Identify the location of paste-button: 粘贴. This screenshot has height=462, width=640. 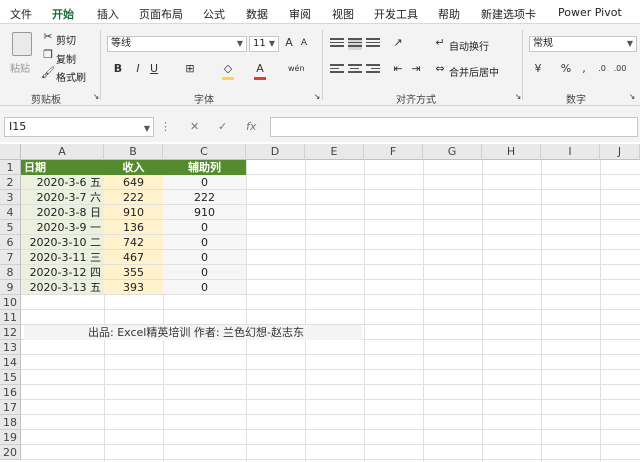
(20, 67).